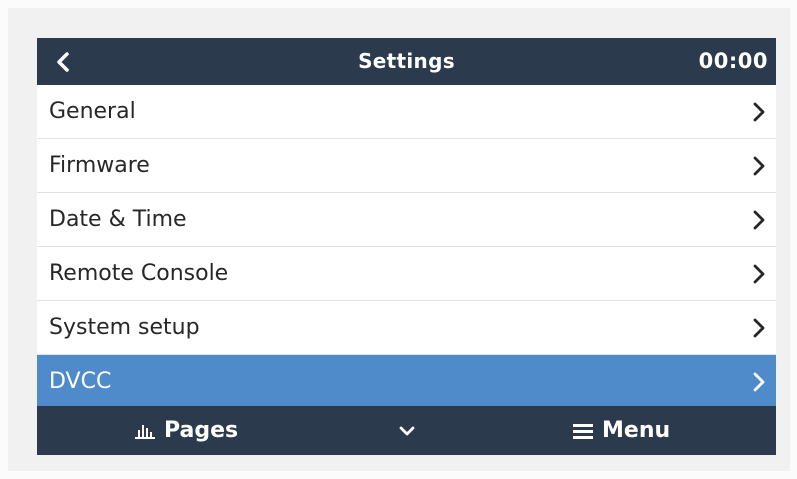 The image size is (797, 479). I want to click on page-title: Settings, so click(406, 61).